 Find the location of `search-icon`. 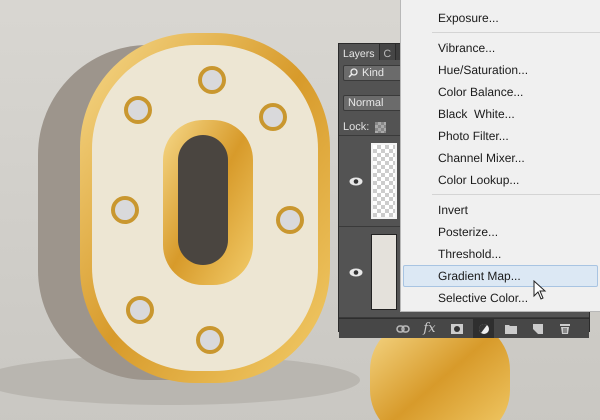

search-icon is located at coordinates (353, 73).